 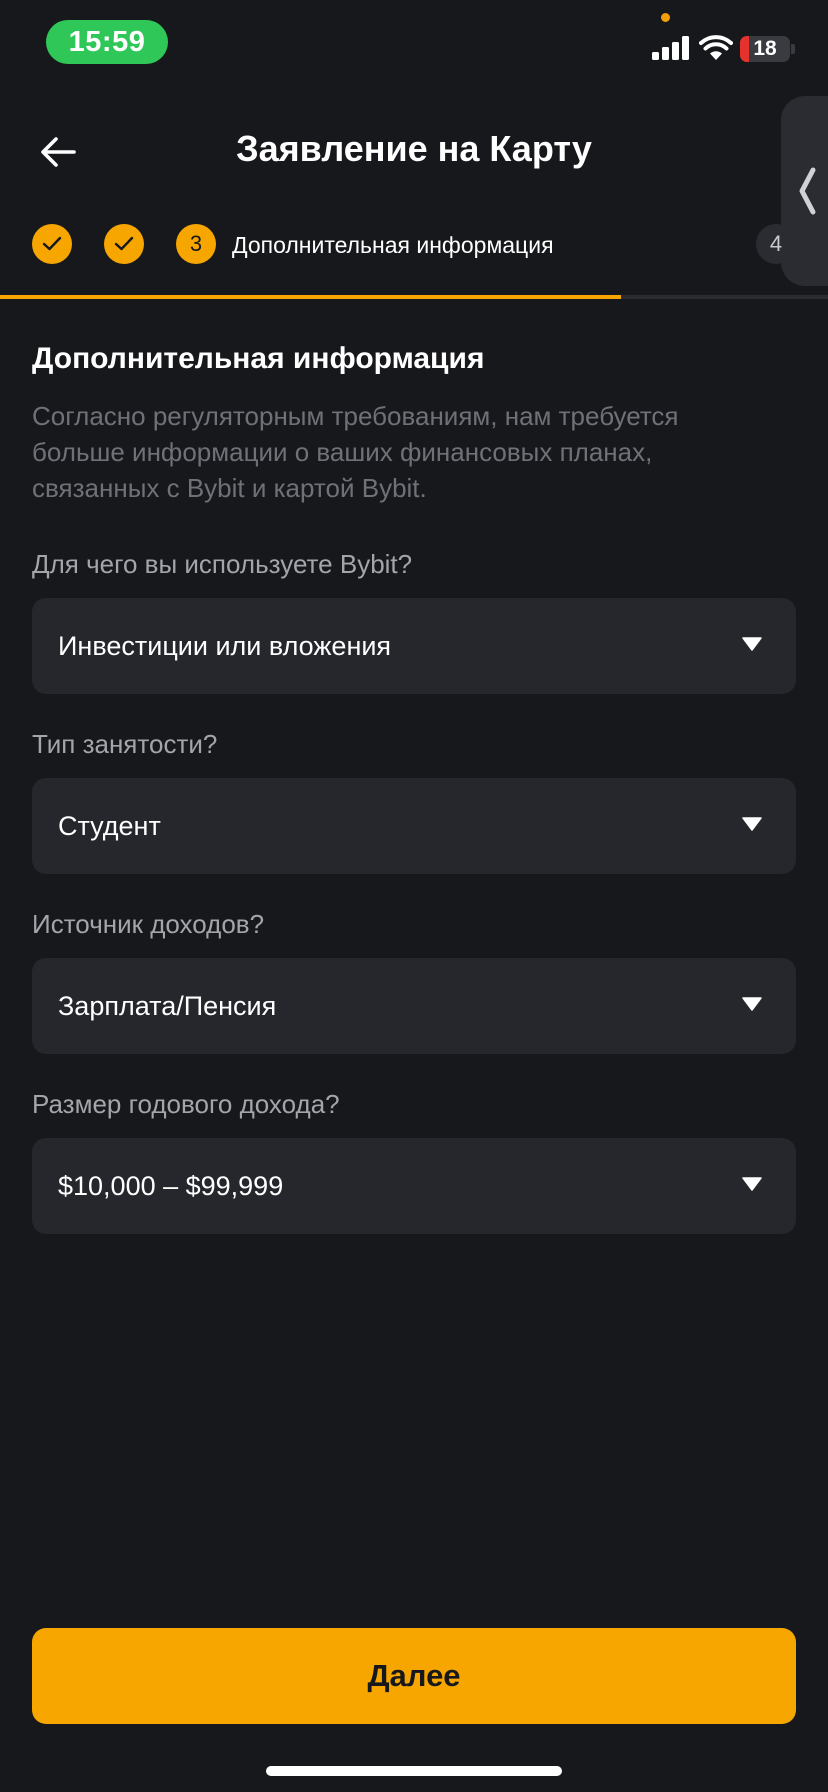 I want to click on question-employment: Тип занятости?, so click(x=125, y=744).